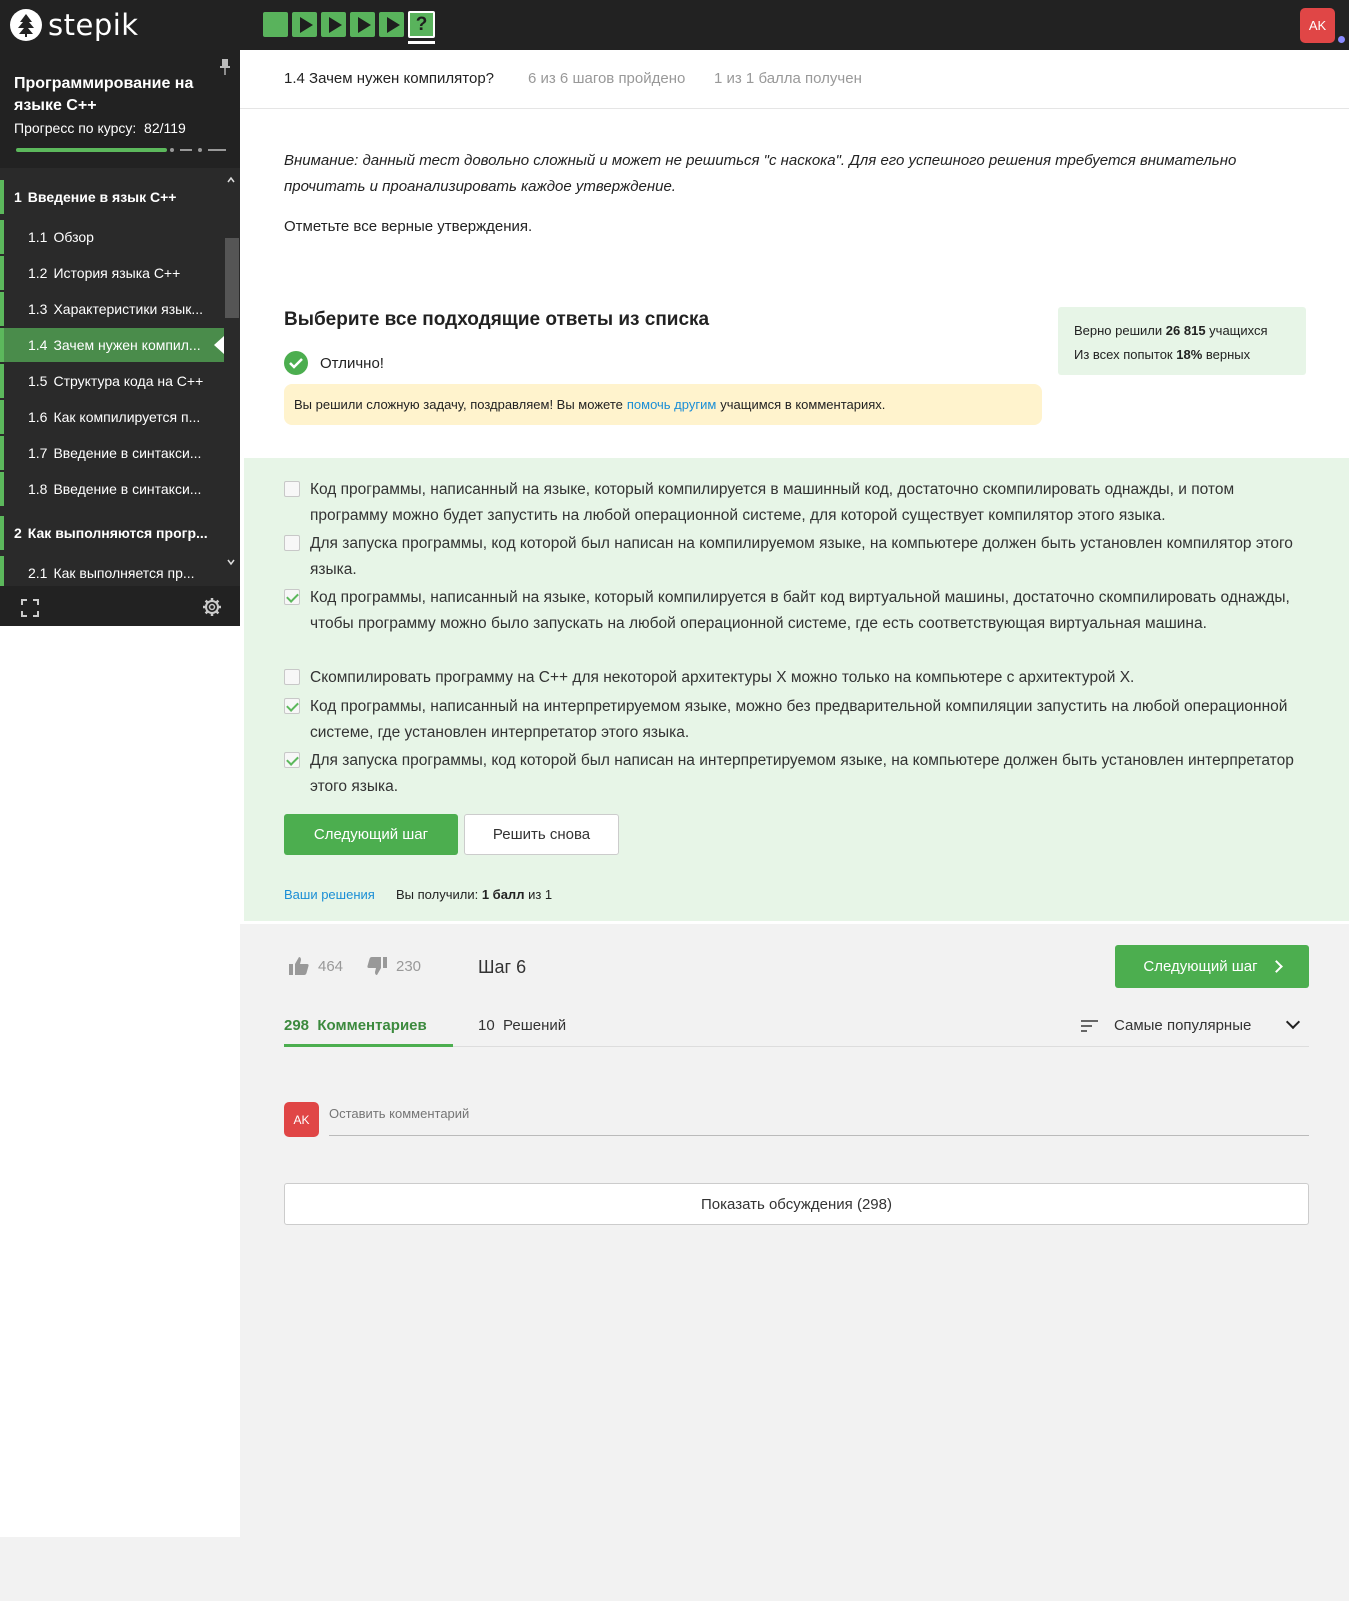 This screenshot has width=1349, height=1601. Describe the element at coordinates (198, 150) in the screenshot. I see `progress-bar-remaining` at that location.